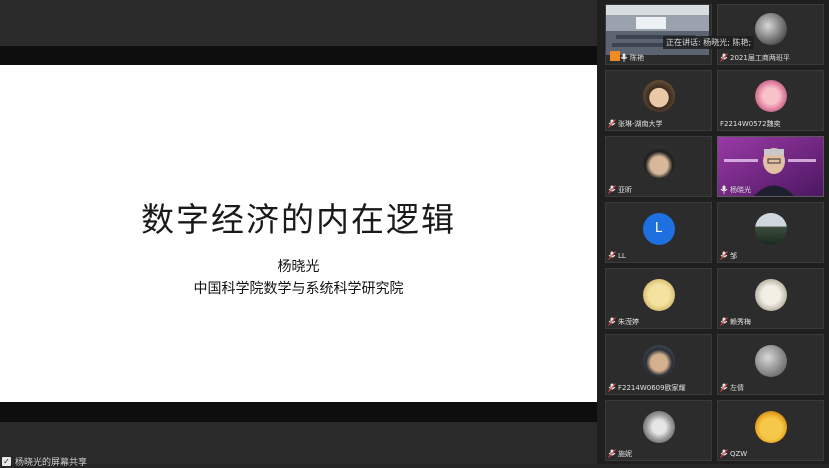 This screenshot has height=468, width=829. I want to click on participant-name-bar: 施妮, so click(620, 453).